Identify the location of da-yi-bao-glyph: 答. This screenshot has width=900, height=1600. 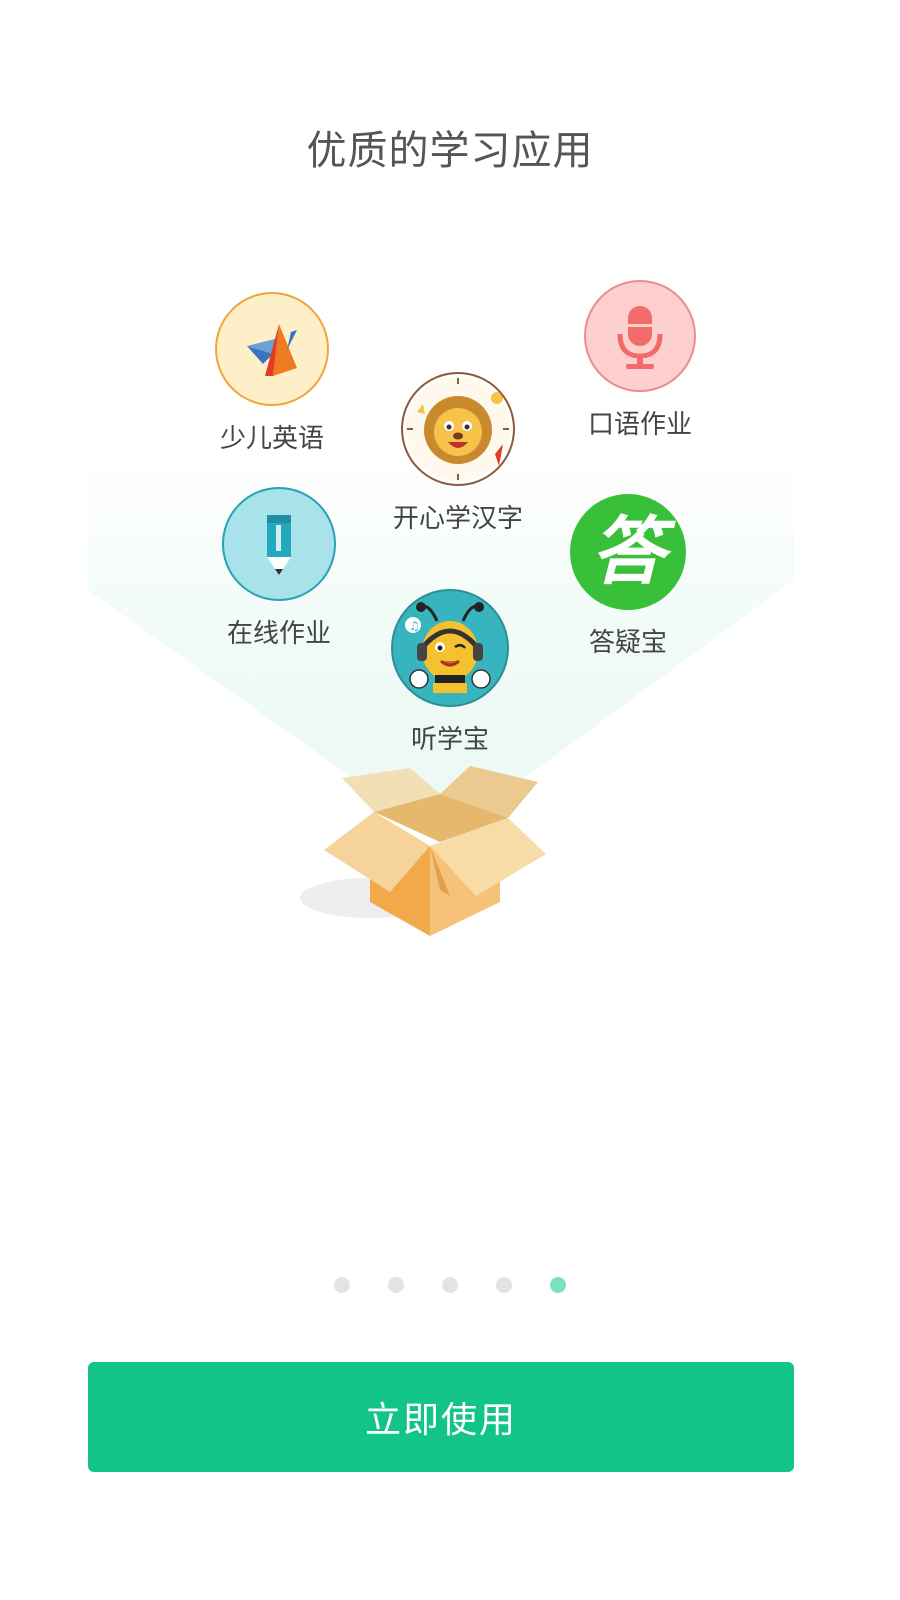
(628, 552).